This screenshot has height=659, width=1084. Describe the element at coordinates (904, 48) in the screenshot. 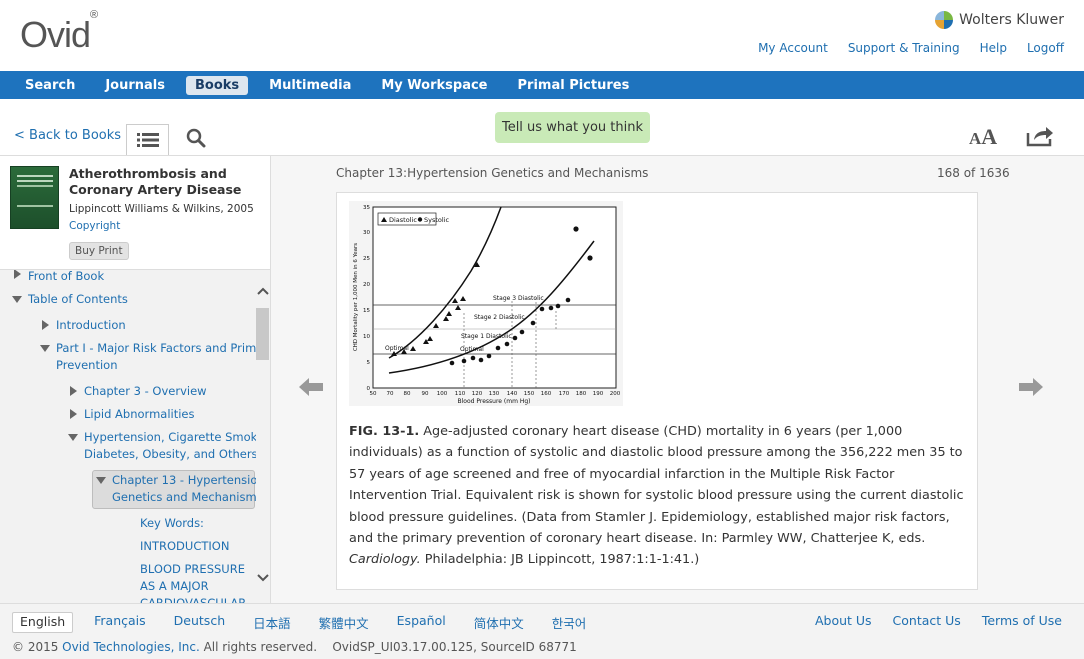

I see `support-training-link: Support & Training` at that location.